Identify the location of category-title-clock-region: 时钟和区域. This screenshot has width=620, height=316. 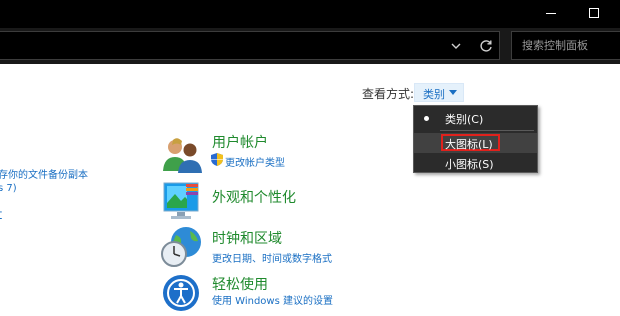
(247, 238).